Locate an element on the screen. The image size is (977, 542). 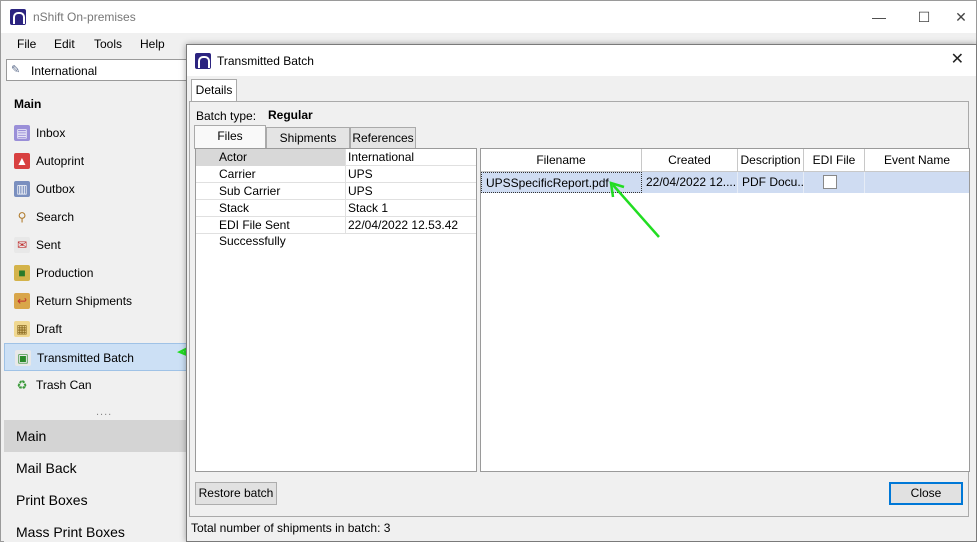
sidebar-item-sent: ✉ Sent is located at coordinates (96, 245).